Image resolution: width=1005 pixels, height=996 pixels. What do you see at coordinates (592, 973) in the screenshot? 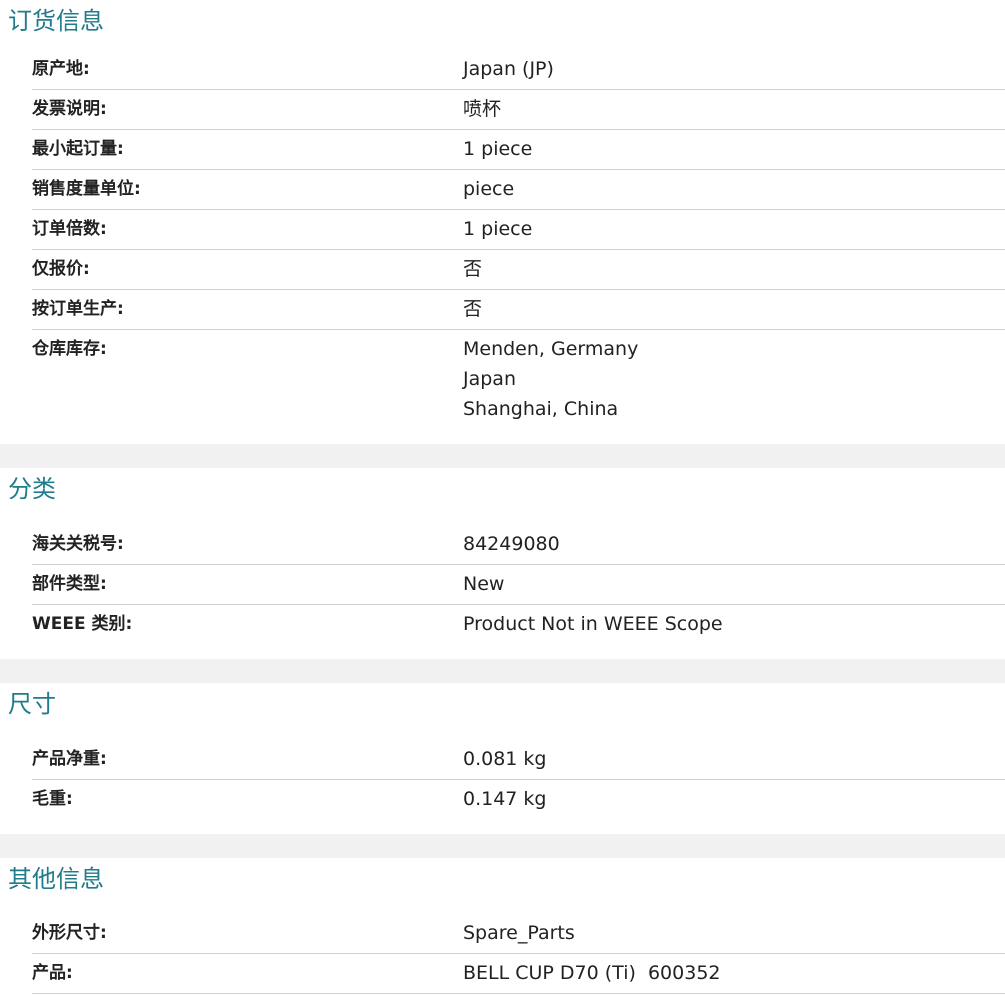
I see `value-product: BELL CUP D70 (Ti) 600352` at bounding box center [592, 973].